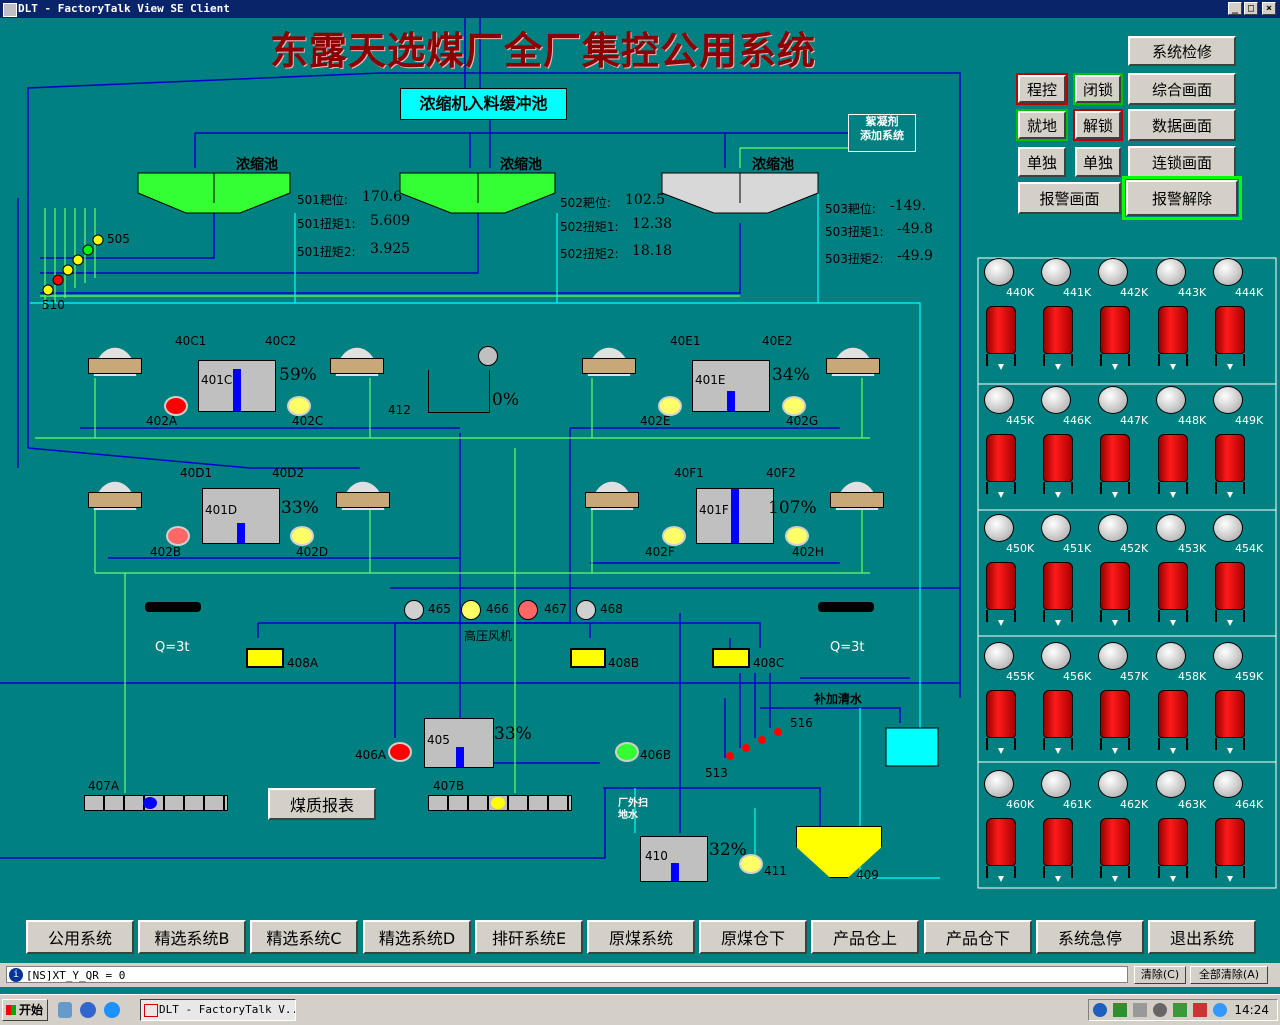 The height and width of the screenshot is (1025, 1280). What do you see at coordinates (1056, 784) in the screenshot?
I see `filter-fan-461K` at bounding box center [1056, 784].